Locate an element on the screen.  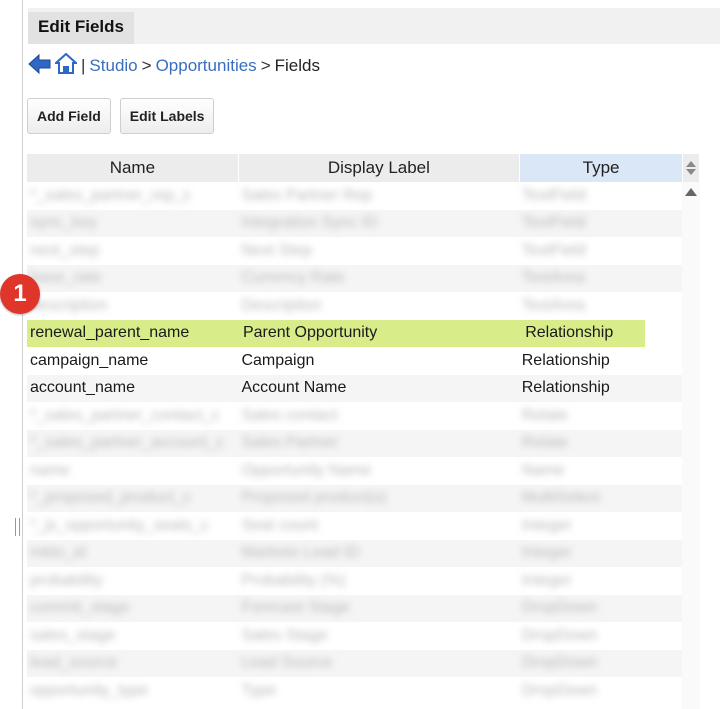
sort-icon is located at coordinates (691, 168).